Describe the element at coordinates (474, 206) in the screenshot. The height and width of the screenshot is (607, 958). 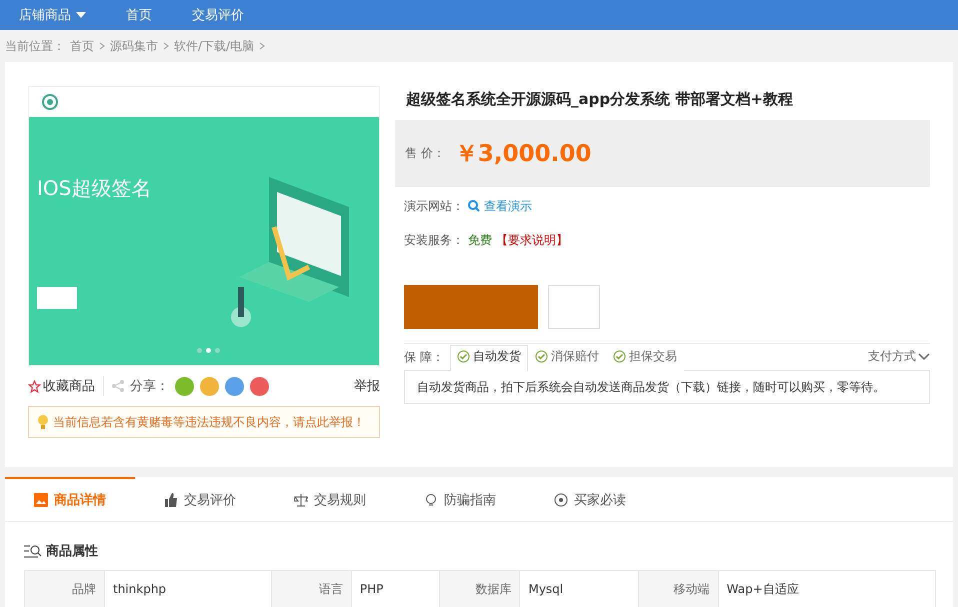
I see `search-icon` at that location.